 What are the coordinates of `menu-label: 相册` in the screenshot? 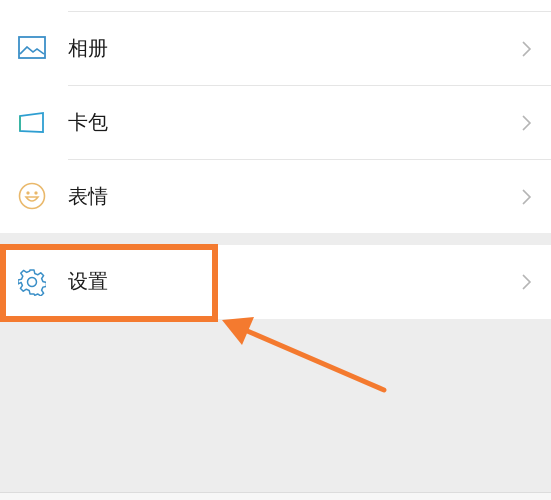 It's located at (88, 49).